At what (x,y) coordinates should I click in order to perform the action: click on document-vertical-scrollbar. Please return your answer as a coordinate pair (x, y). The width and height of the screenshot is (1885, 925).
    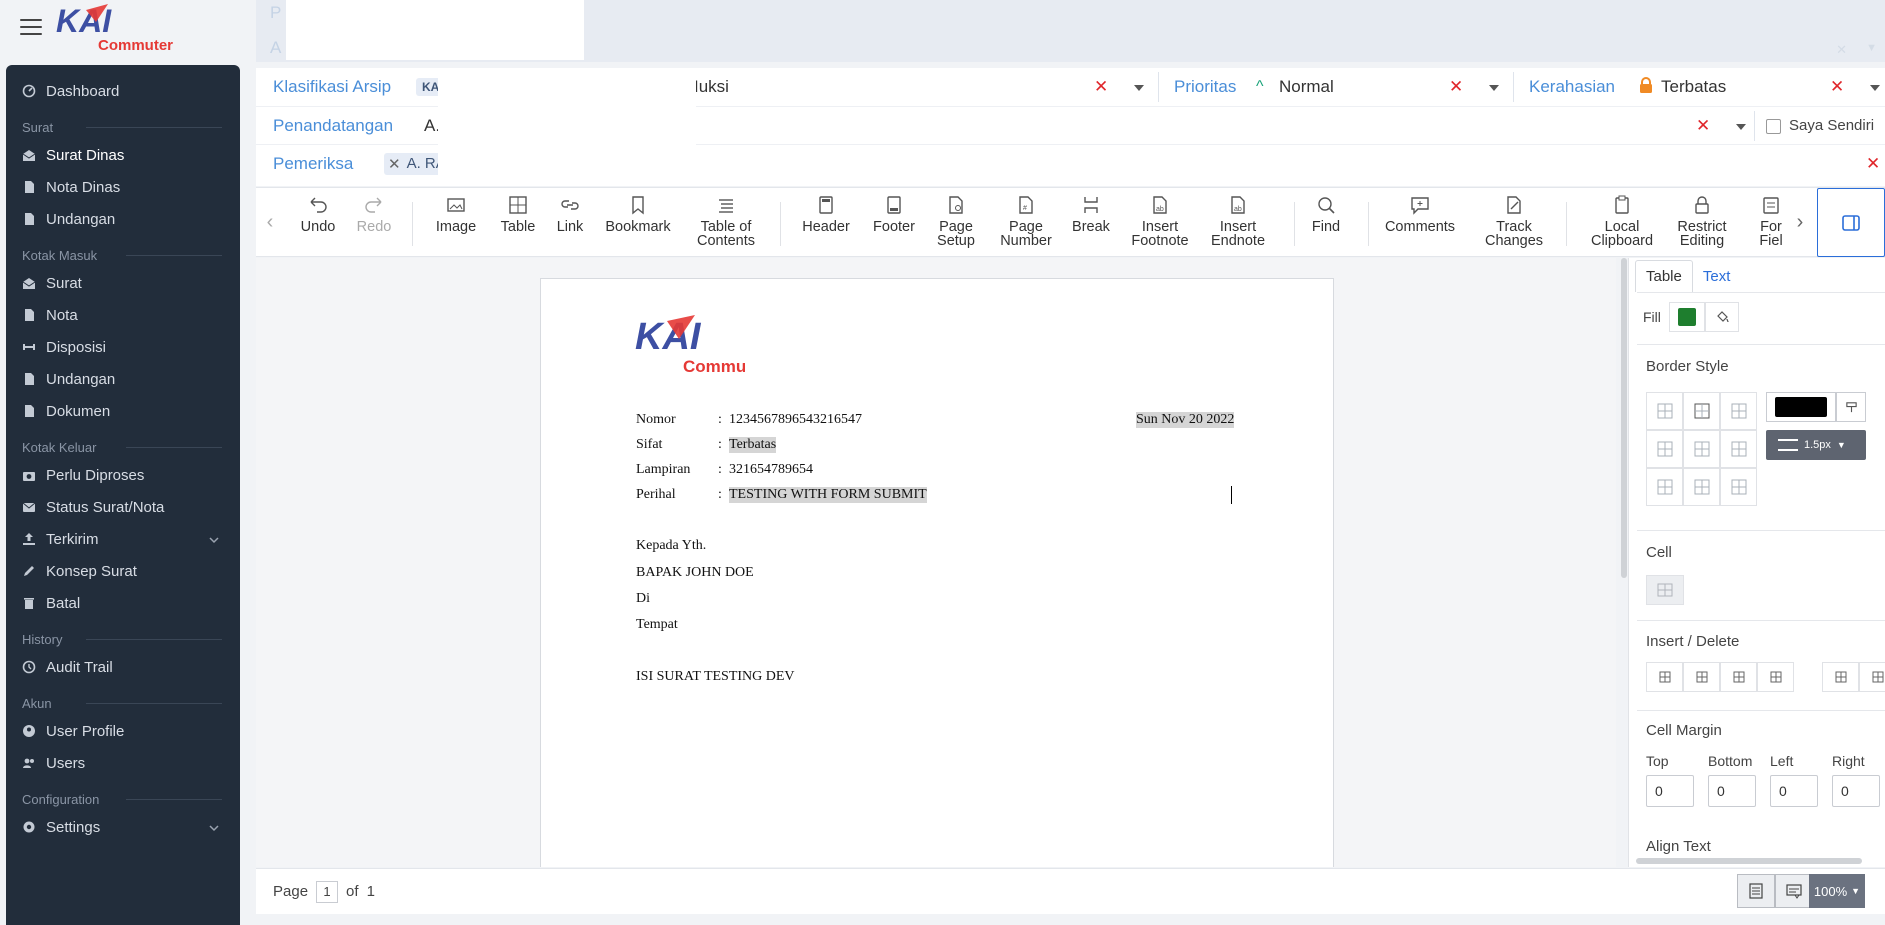
    Looking at the image, I should click on (1624, 418).